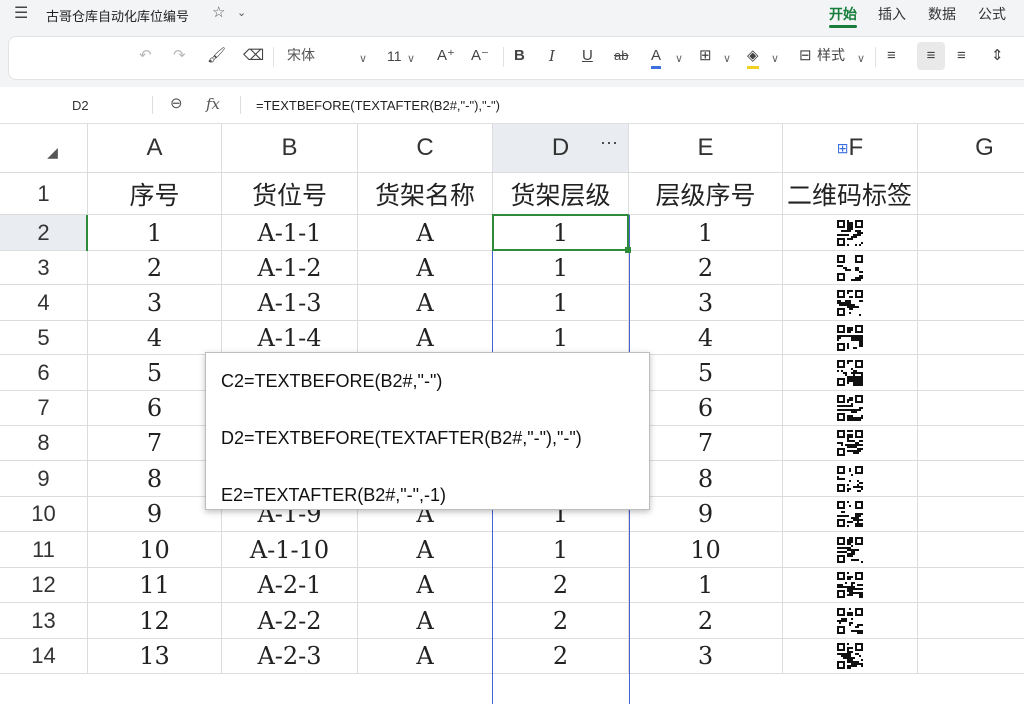 The height and width of the screenshot is (704, 1024). Describe the element at coordinates (44, 621) in the screenshot. I see `row-header: 13` at that location.